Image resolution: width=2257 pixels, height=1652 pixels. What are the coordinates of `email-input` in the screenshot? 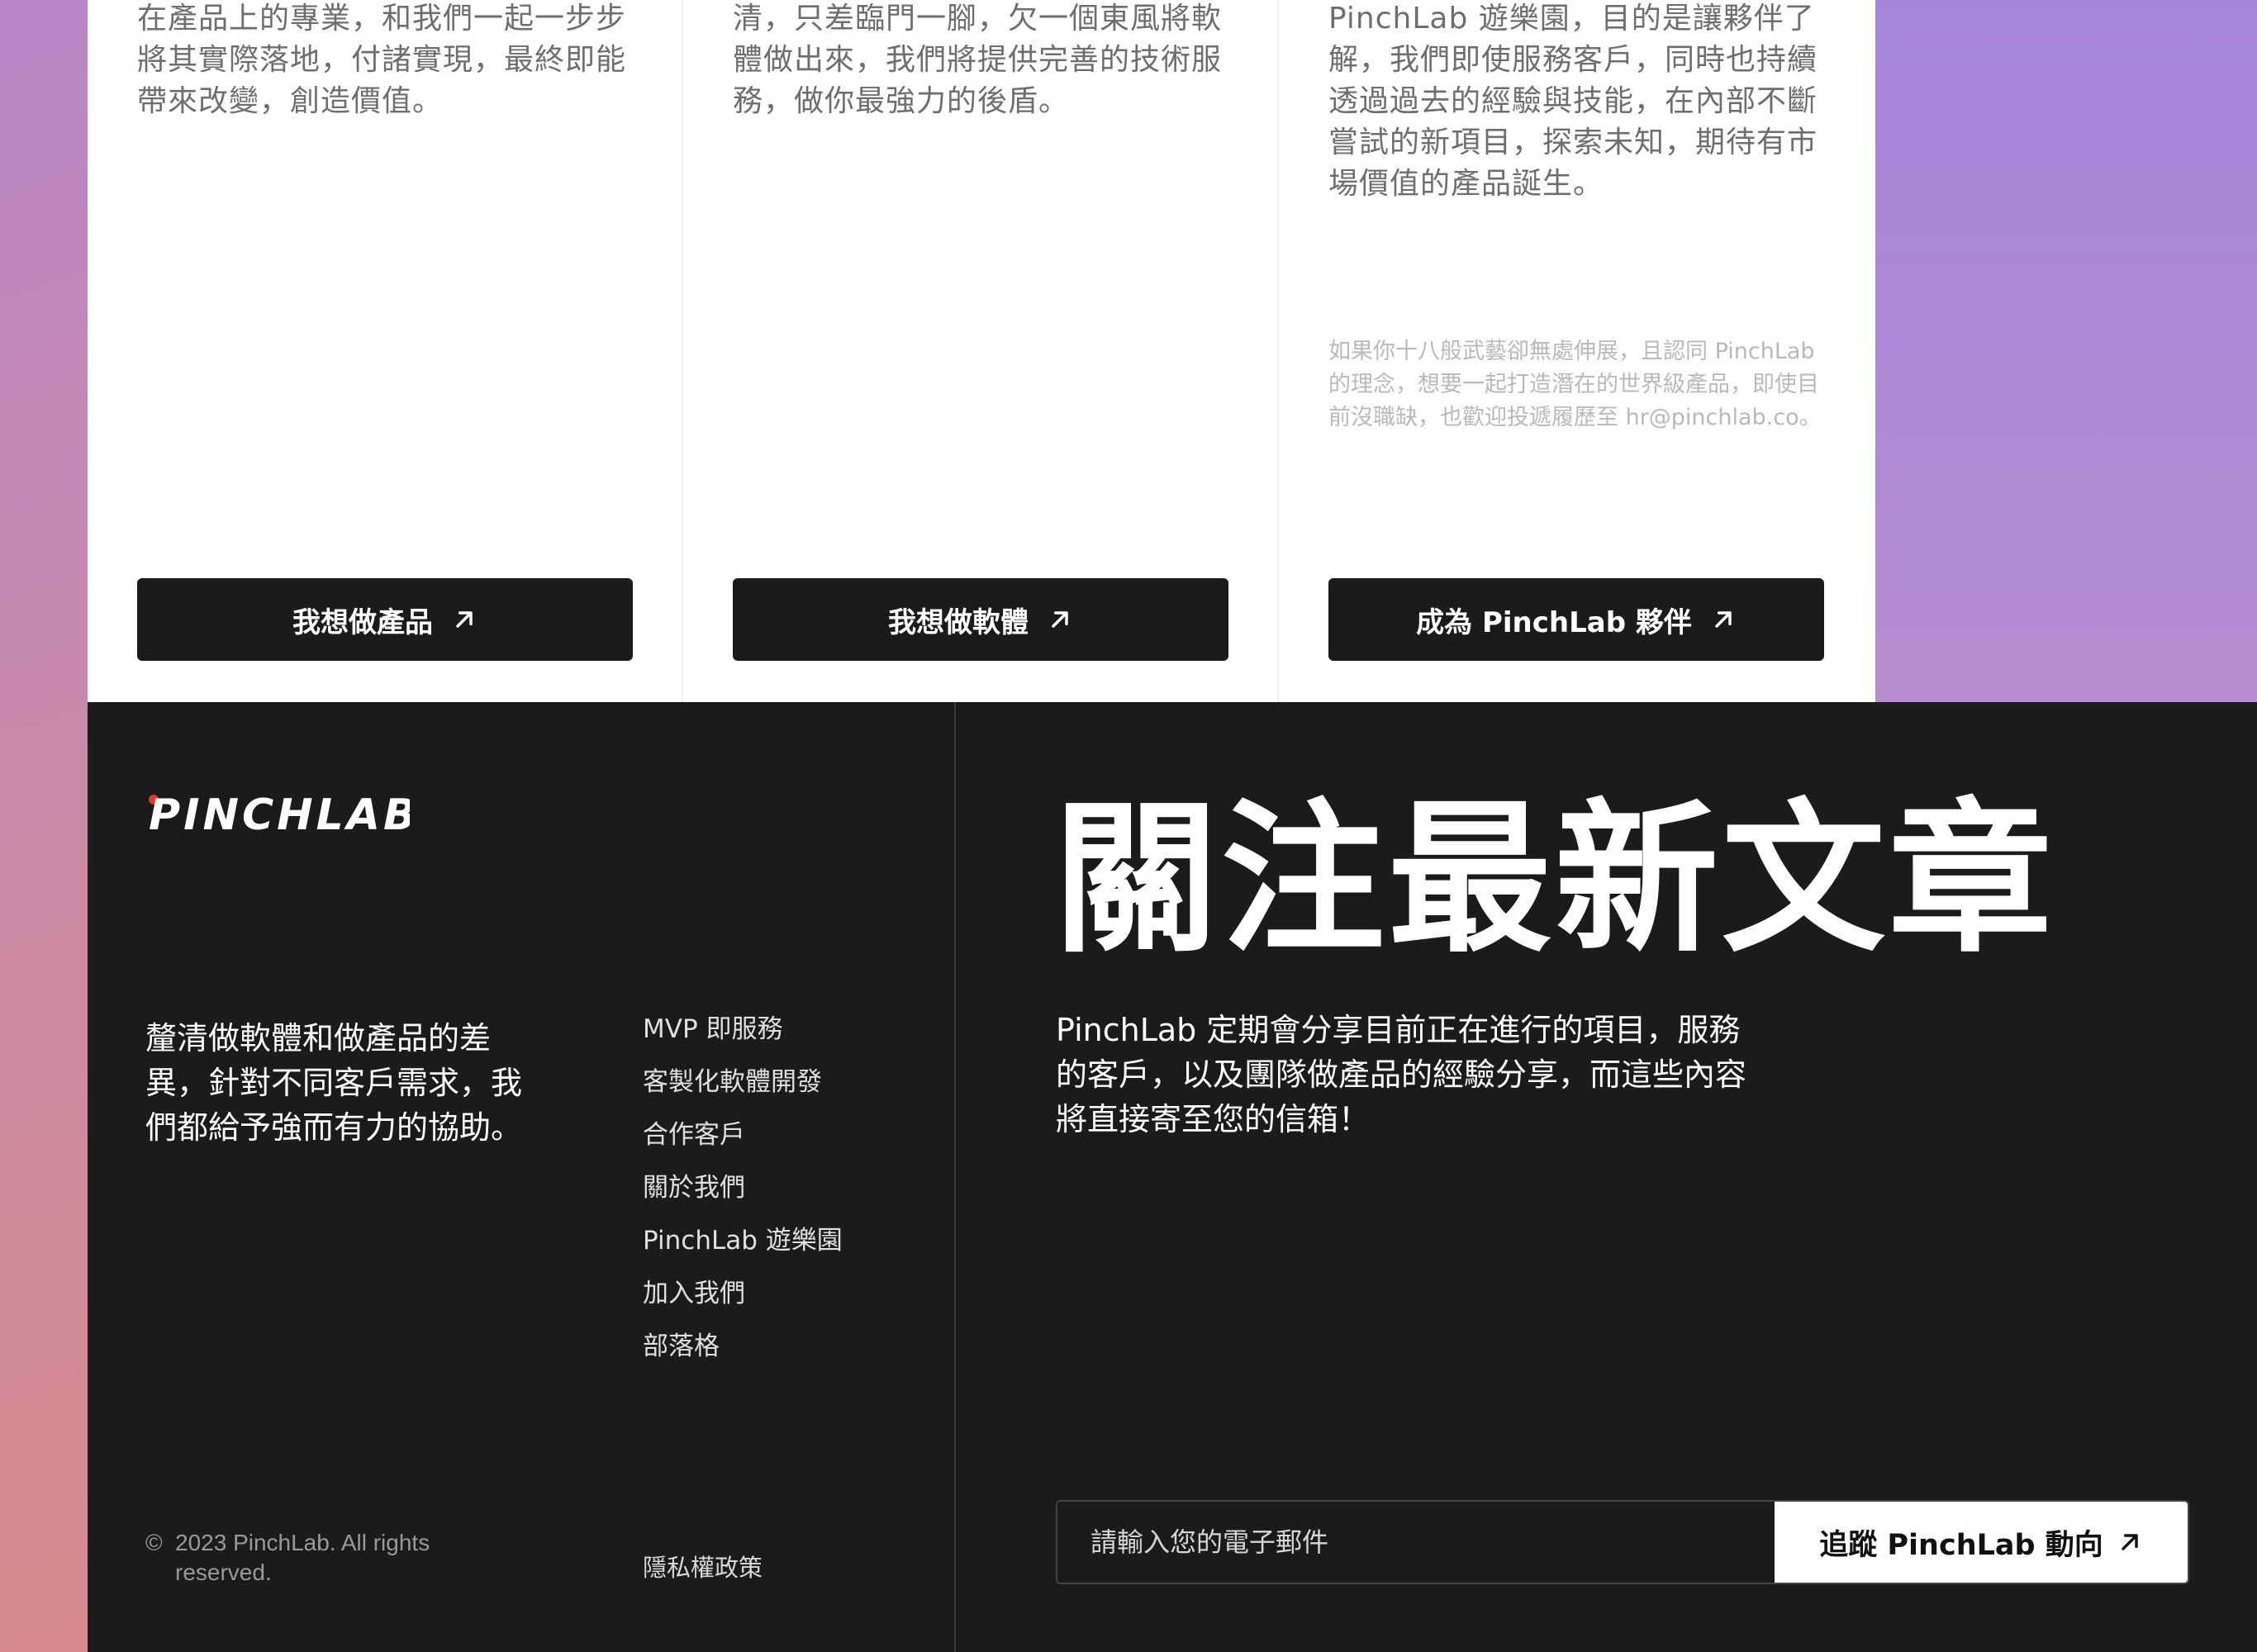 It's located at (1416, 1542).